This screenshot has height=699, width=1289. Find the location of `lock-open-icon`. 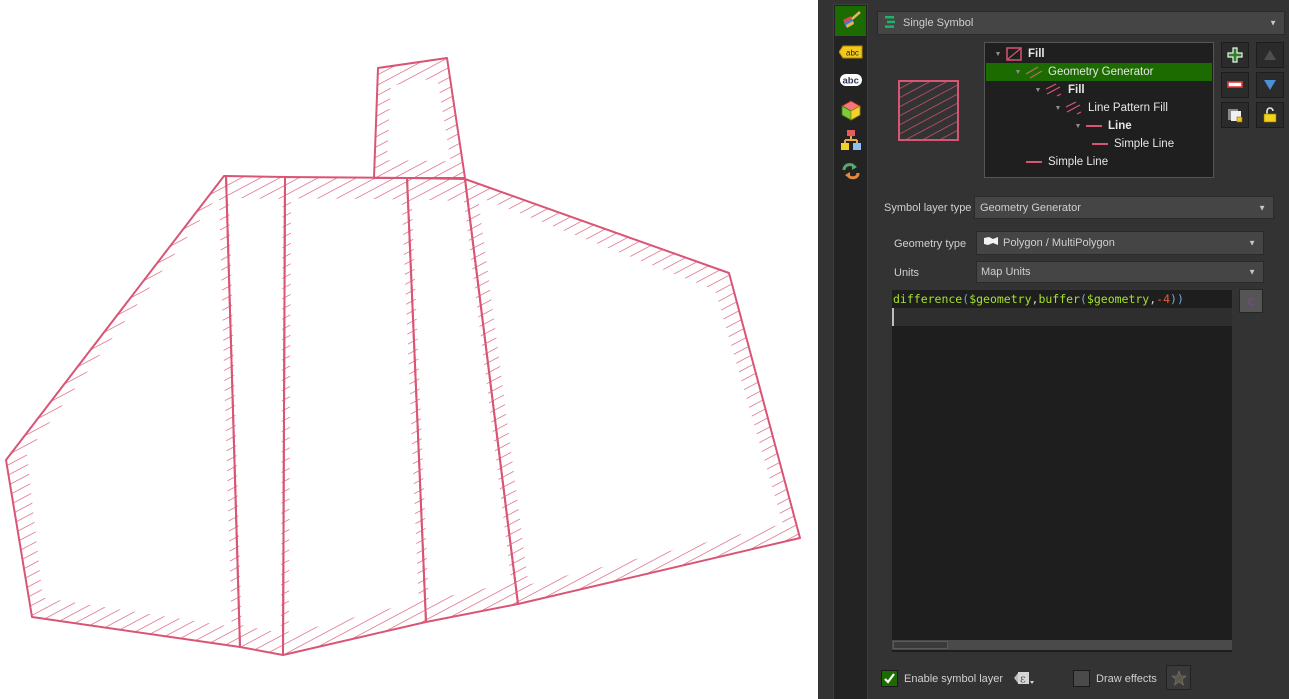

lock-open-icon is located at coordinates (1270, 115).